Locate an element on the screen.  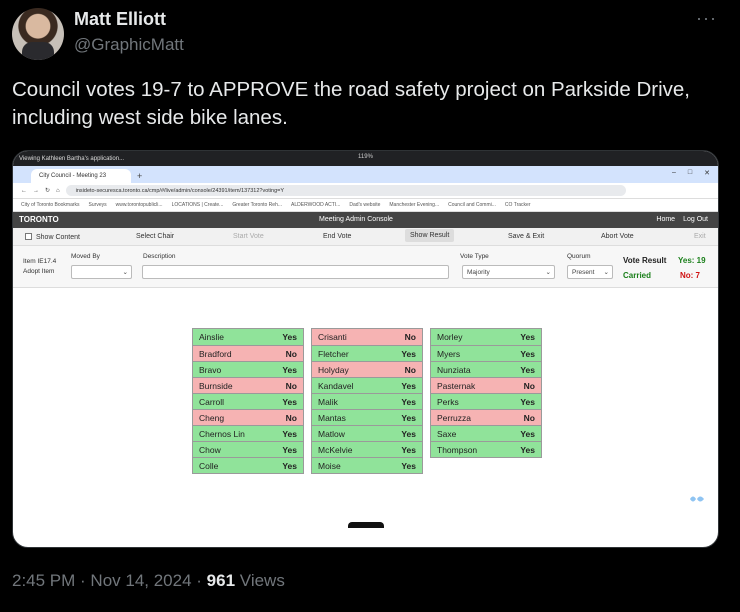
maximize-icon: □ is located at coordinates (690, 173).